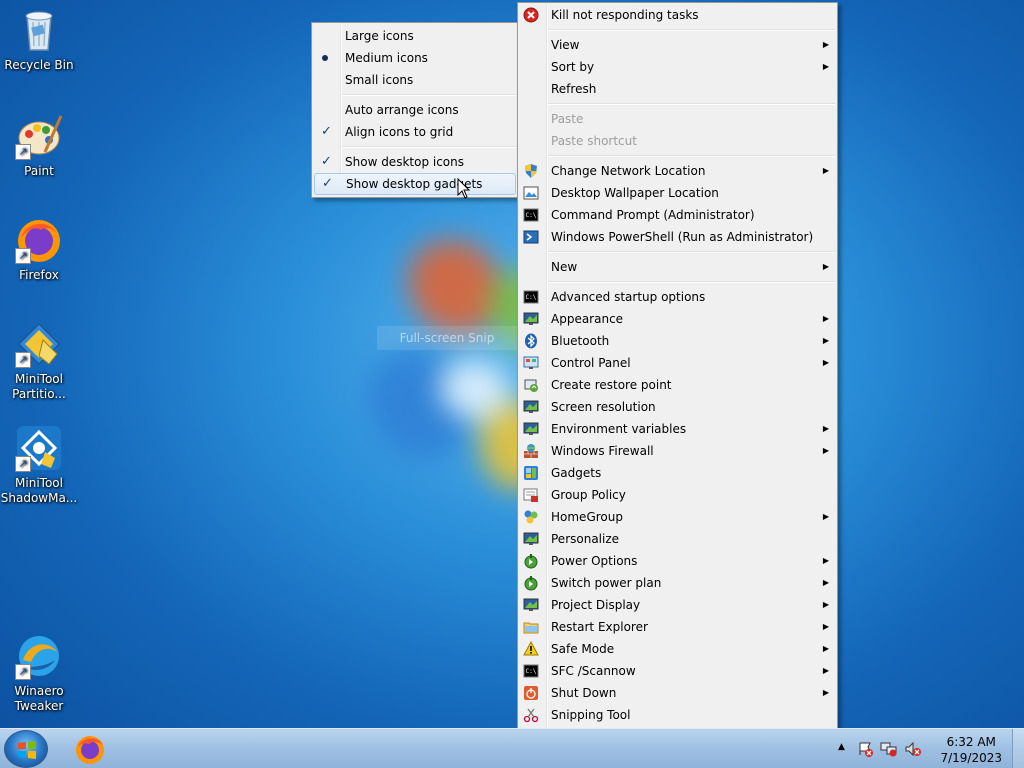 The width and height of the screenshot is (1024, 768). I want to click on shield-icon, so click(531, 171).